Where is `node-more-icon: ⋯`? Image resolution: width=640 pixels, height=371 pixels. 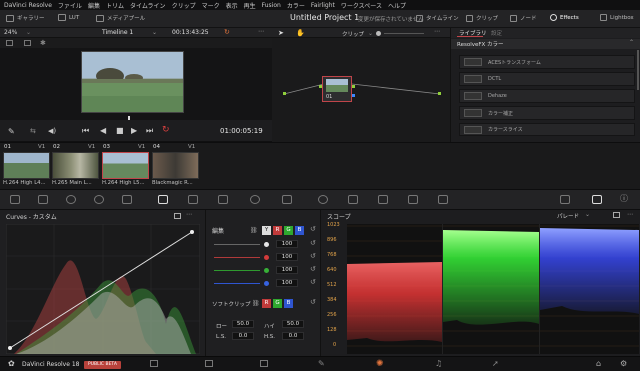 node-more-icon: ⋯ is located at coordinates (437, 31).